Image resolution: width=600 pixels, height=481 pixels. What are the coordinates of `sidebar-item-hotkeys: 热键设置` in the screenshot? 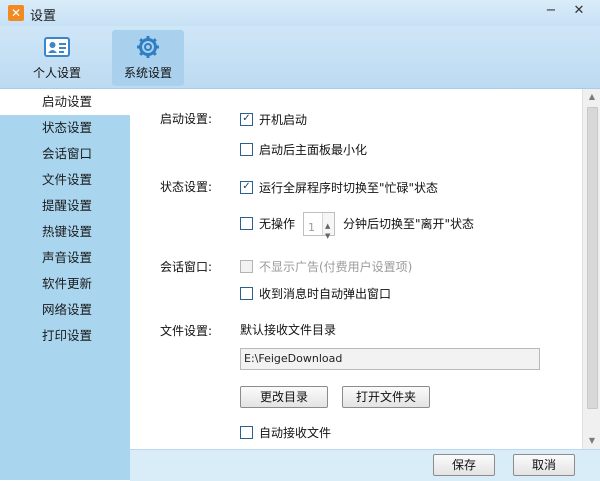 It's located at (65, 232).